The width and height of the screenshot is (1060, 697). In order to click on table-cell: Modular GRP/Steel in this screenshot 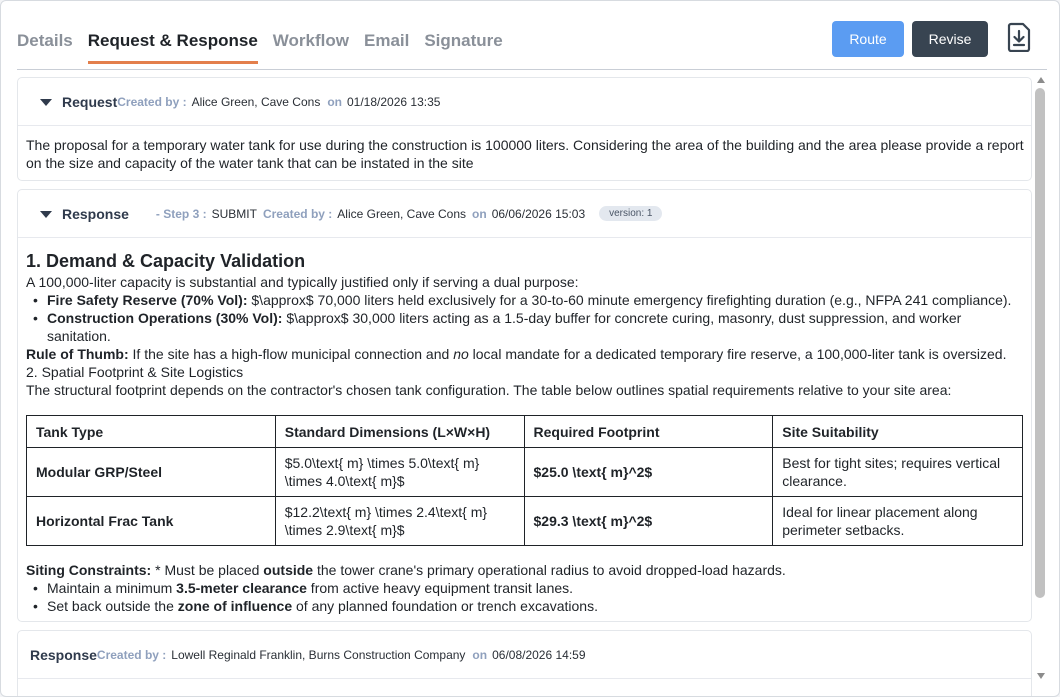, I will do `click(151, 472)`.